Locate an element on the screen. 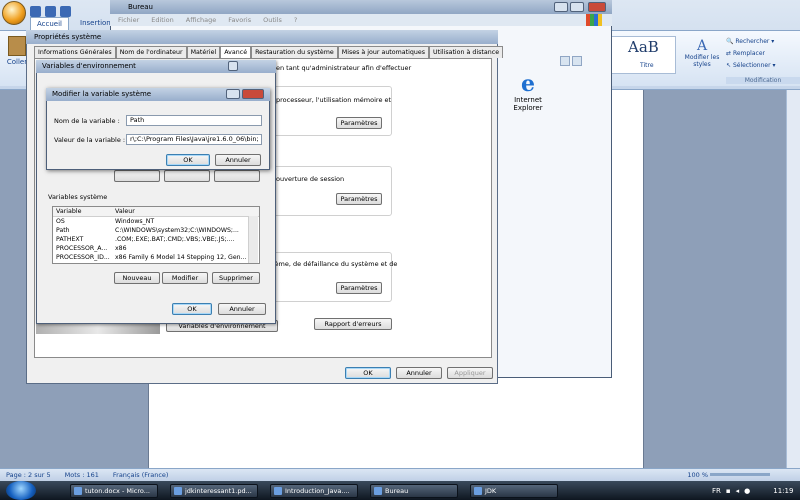 This screenshot has height=500, width=800. user-profiles-text: ouverture de session is located at coordinates (310, 179).